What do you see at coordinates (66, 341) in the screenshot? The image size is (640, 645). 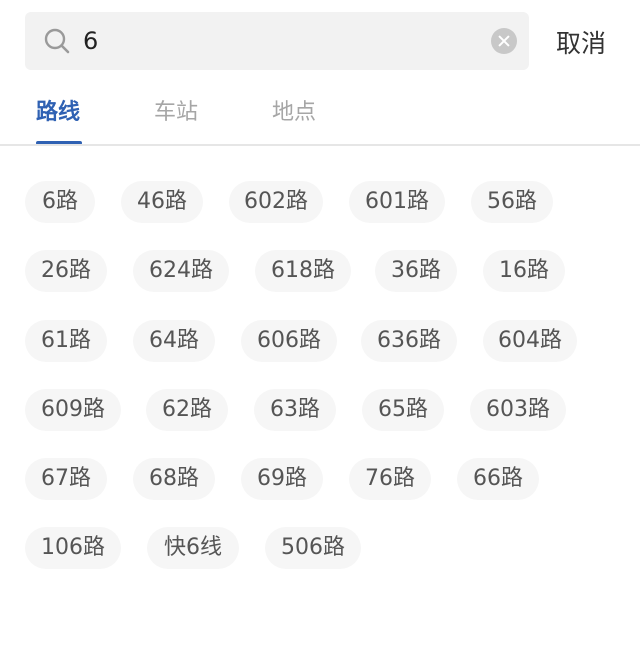 I see `route-chip: 61路` at bounding box center [66, 341].